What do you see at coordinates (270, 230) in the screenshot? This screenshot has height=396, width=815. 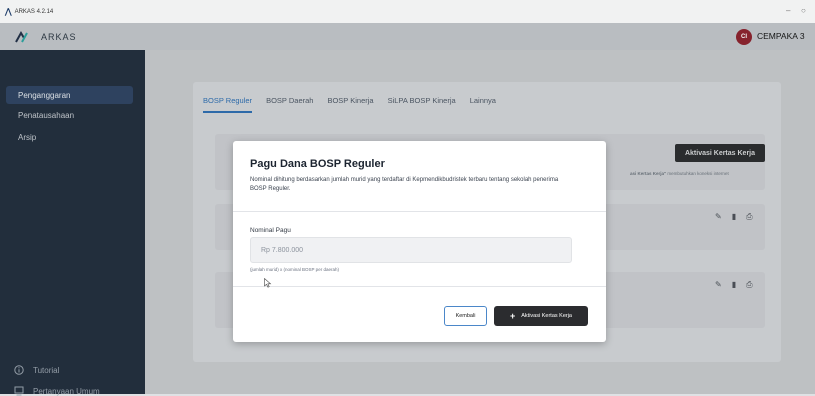 I see `nominal-pagu-label: Nominal Pagu` at bounding box center [270, 230].